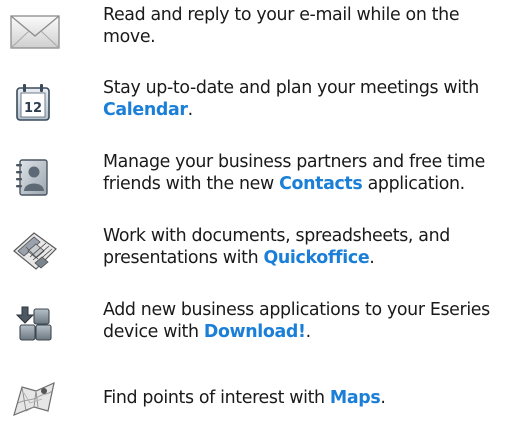 The height and width of the screenshot is (429, 515). I want to click on item-text-end: application., so click(414, 184).